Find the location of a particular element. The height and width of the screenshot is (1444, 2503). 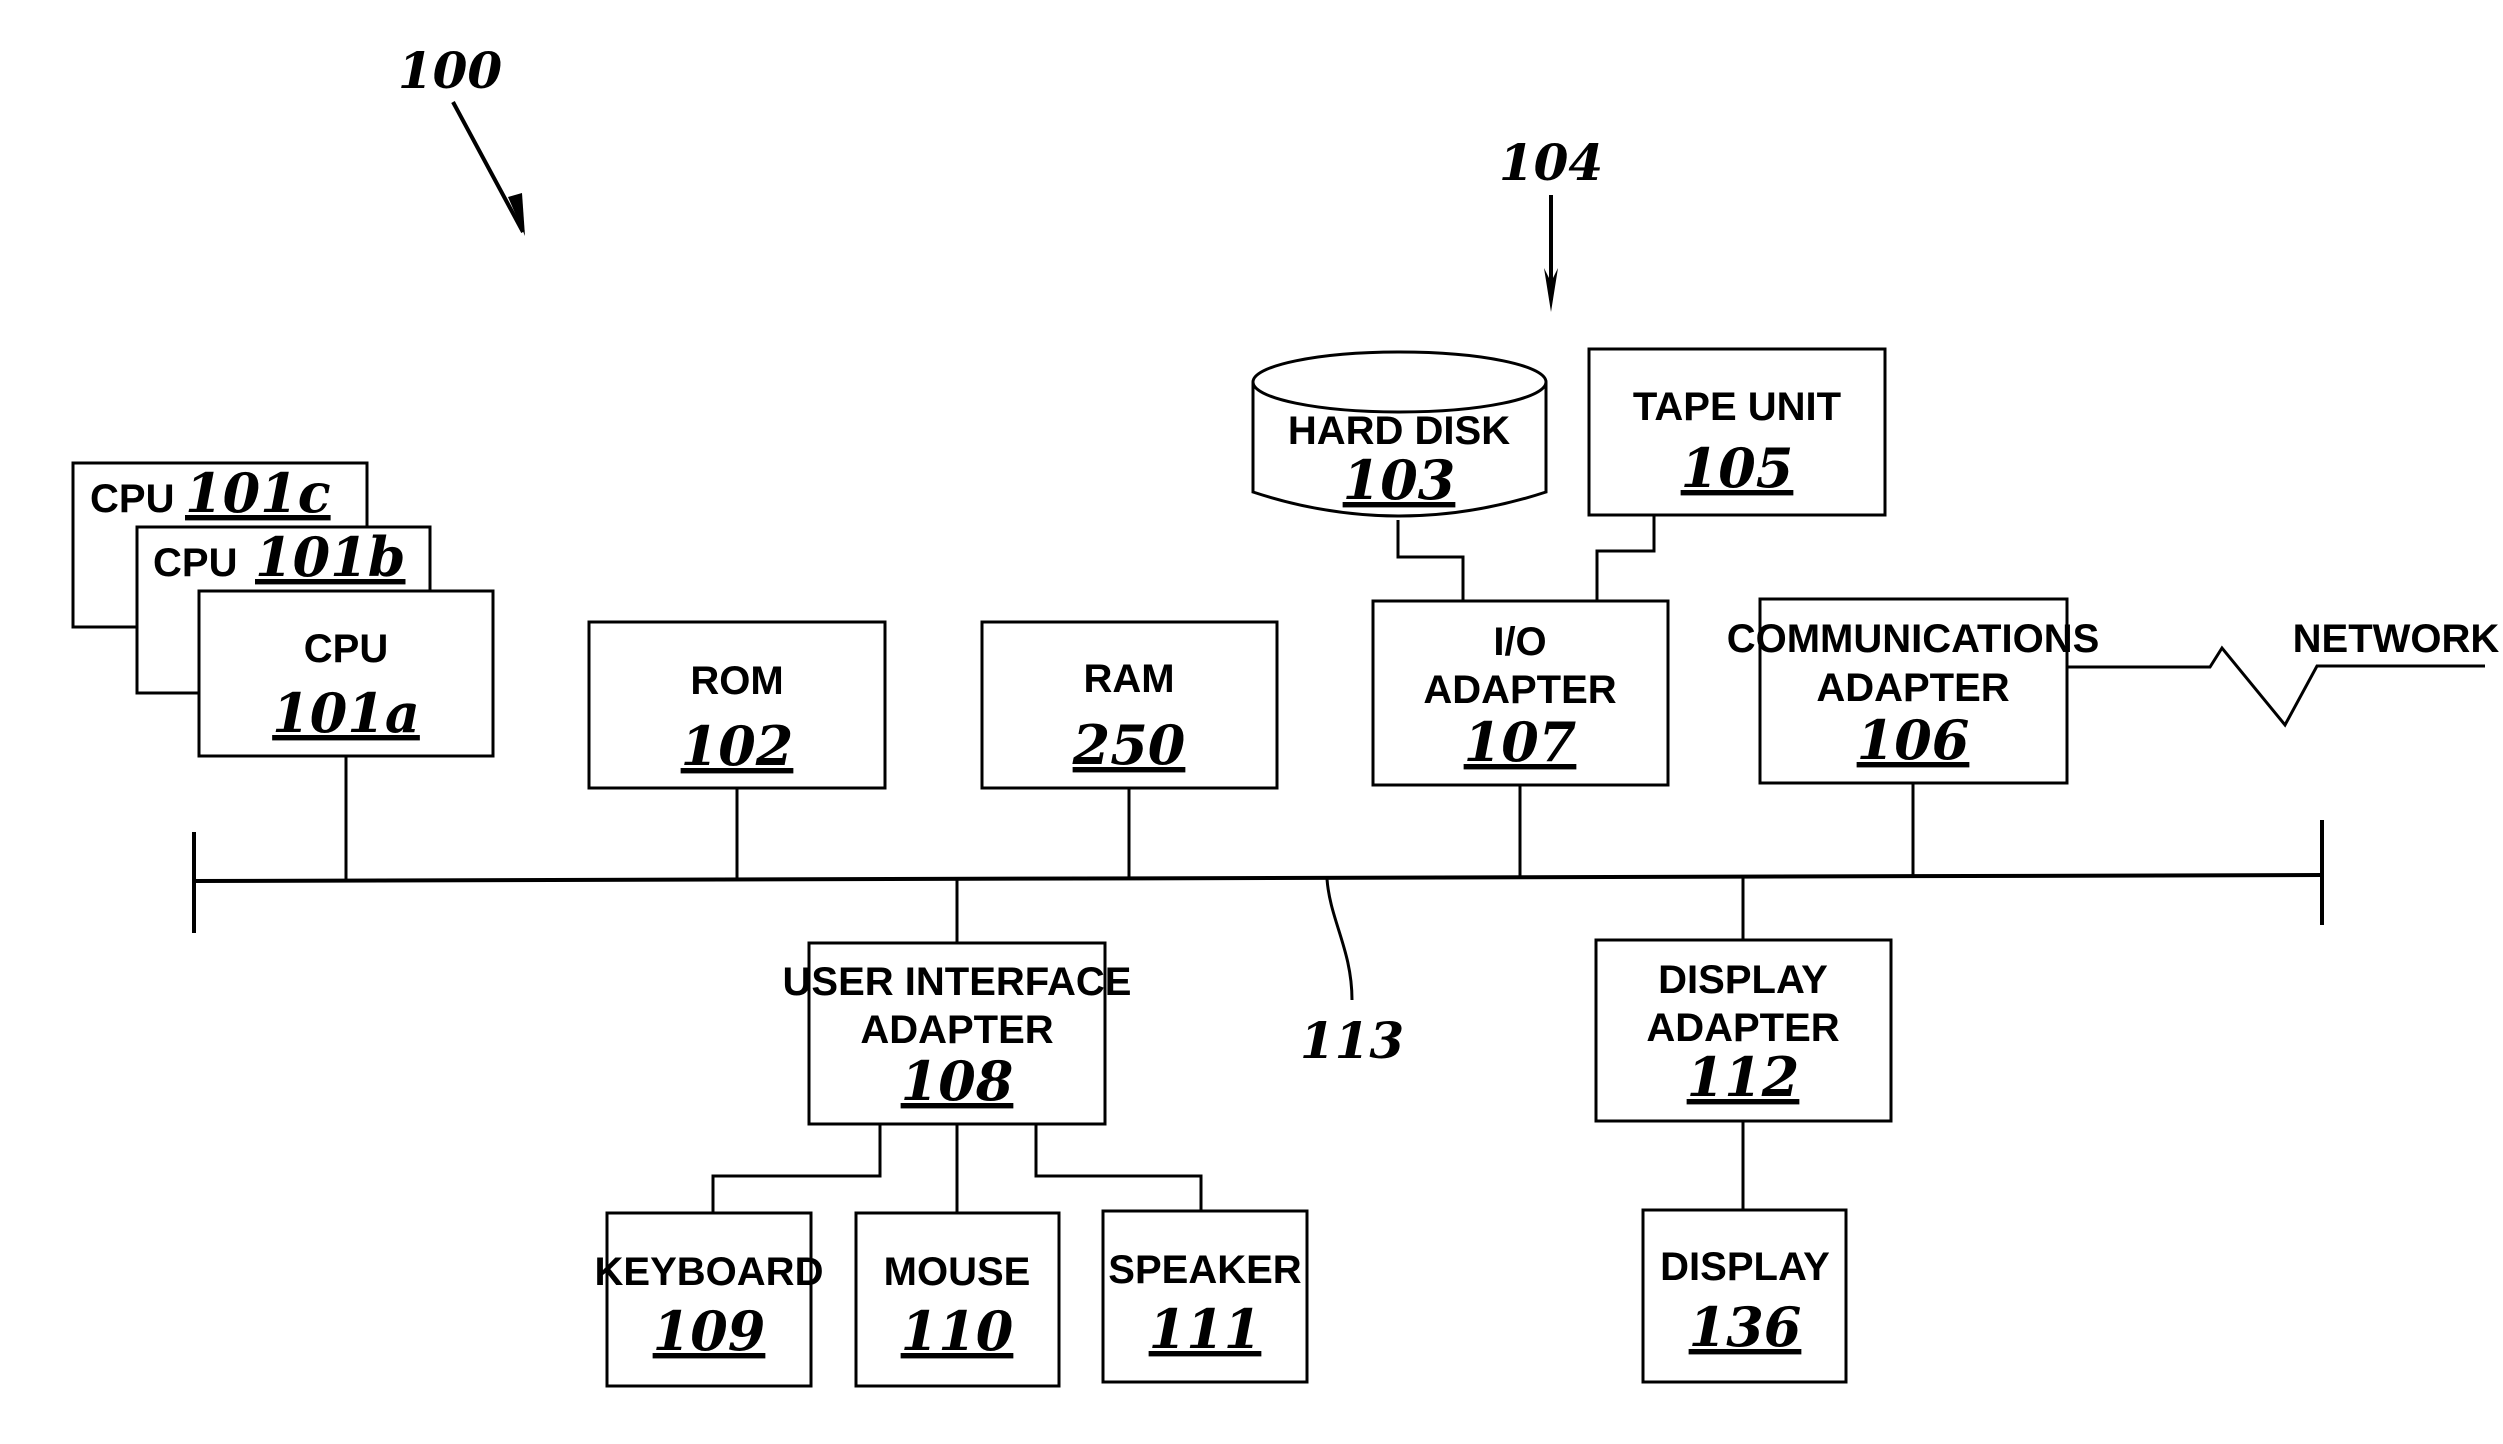

speaker-label: SPEAKER is located at coordinates (1204, 1270).